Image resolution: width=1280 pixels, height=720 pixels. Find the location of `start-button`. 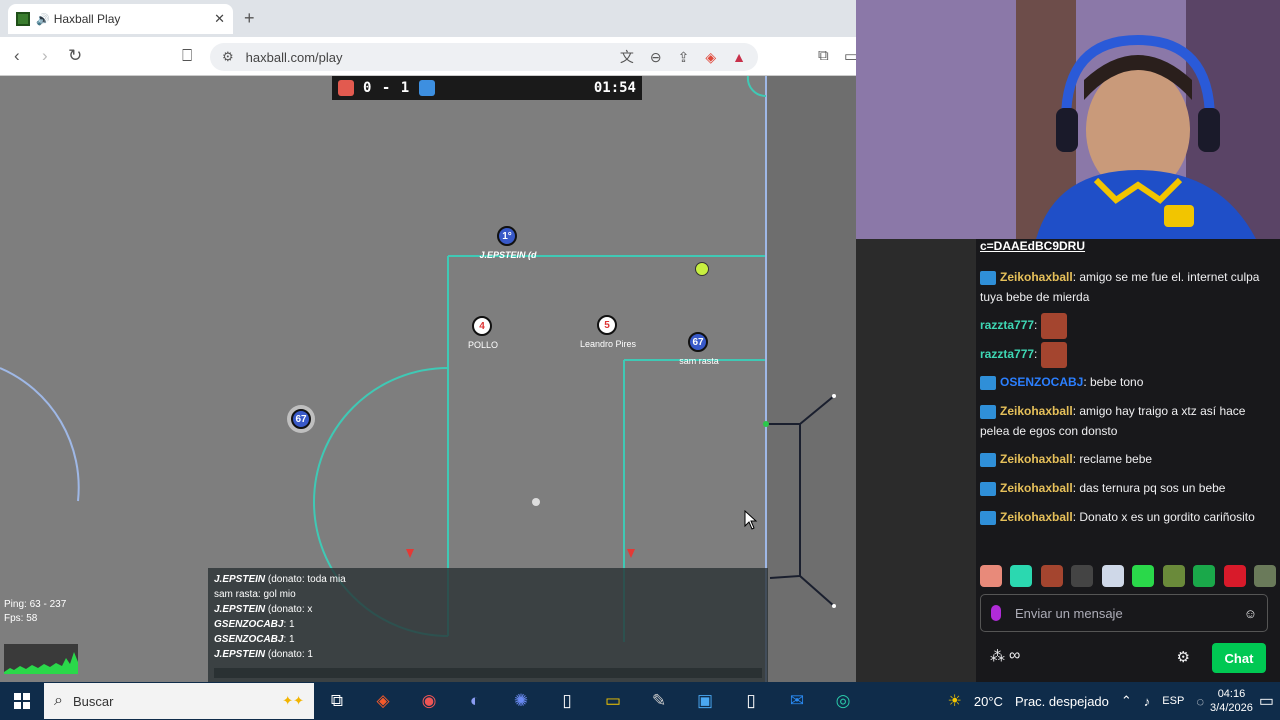

start-button is located at coordinates (22, 701).